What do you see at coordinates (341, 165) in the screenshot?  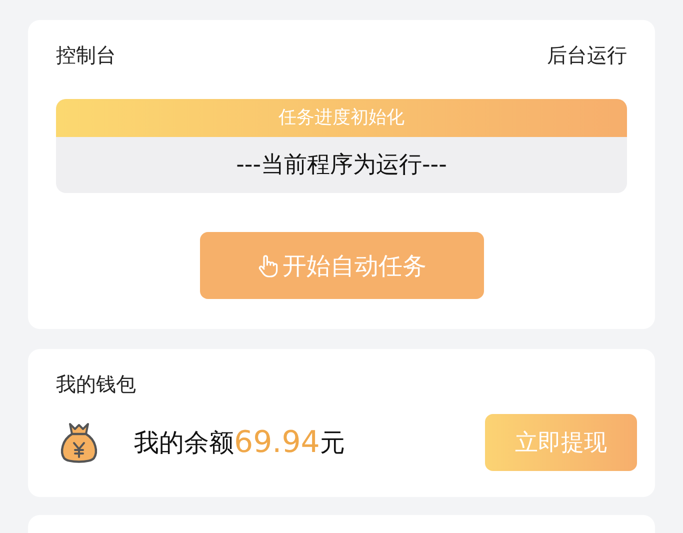 I see `program-status: ---当前程序为运行---` at bounding box center [341, 165].